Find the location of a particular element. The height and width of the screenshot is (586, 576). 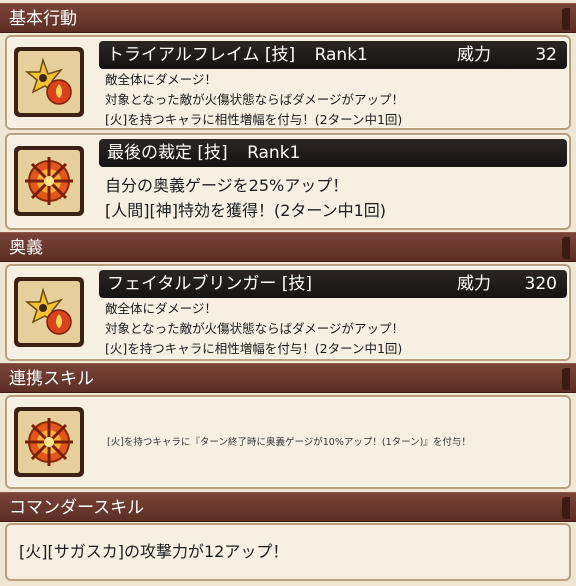

skill-title-bar: フェイタルブリンガー [技] 威力 320 is located at coordinates (333, 284).